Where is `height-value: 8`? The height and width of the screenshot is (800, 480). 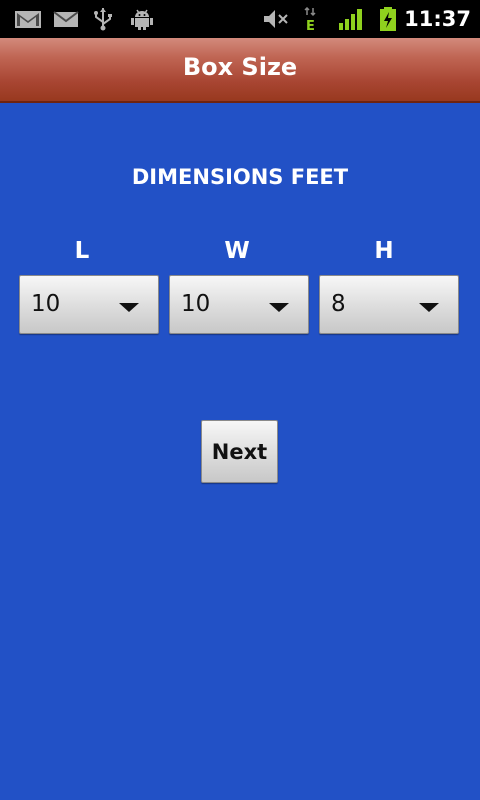 height-value: 8 is located at coordinates (338, 304).